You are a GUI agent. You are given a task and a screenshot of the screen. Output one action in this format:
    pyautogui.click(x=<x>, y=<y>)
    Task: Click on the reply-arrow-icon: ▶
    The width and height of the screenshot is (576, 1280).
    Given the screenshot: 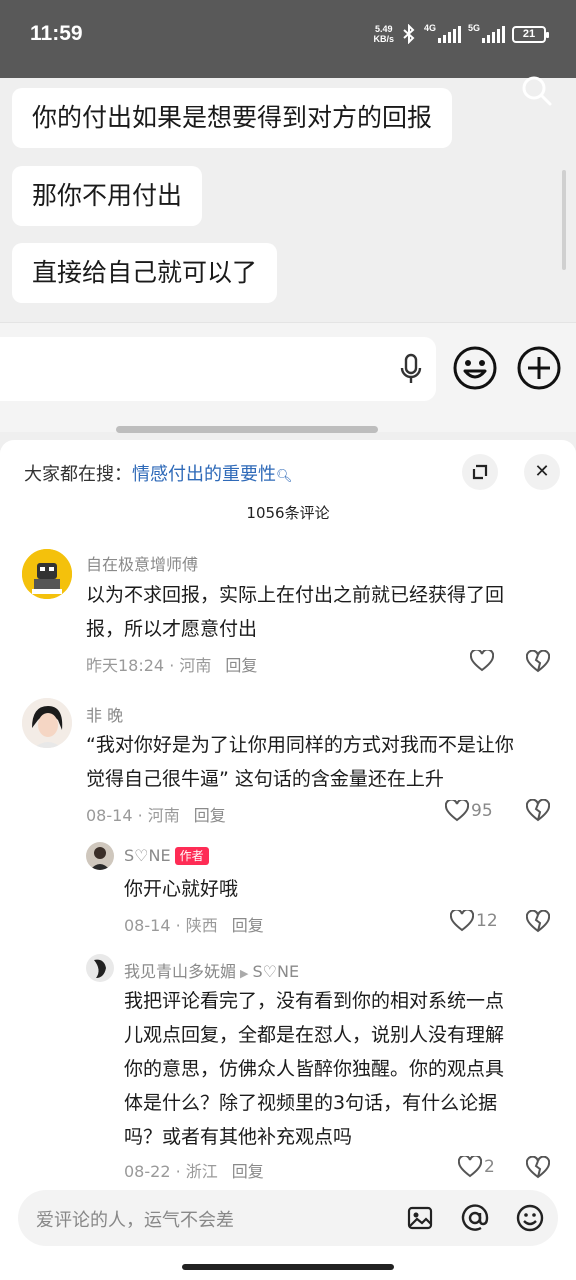 What is the action you would take?
    pyautogui.click(x=244, y=973)
    